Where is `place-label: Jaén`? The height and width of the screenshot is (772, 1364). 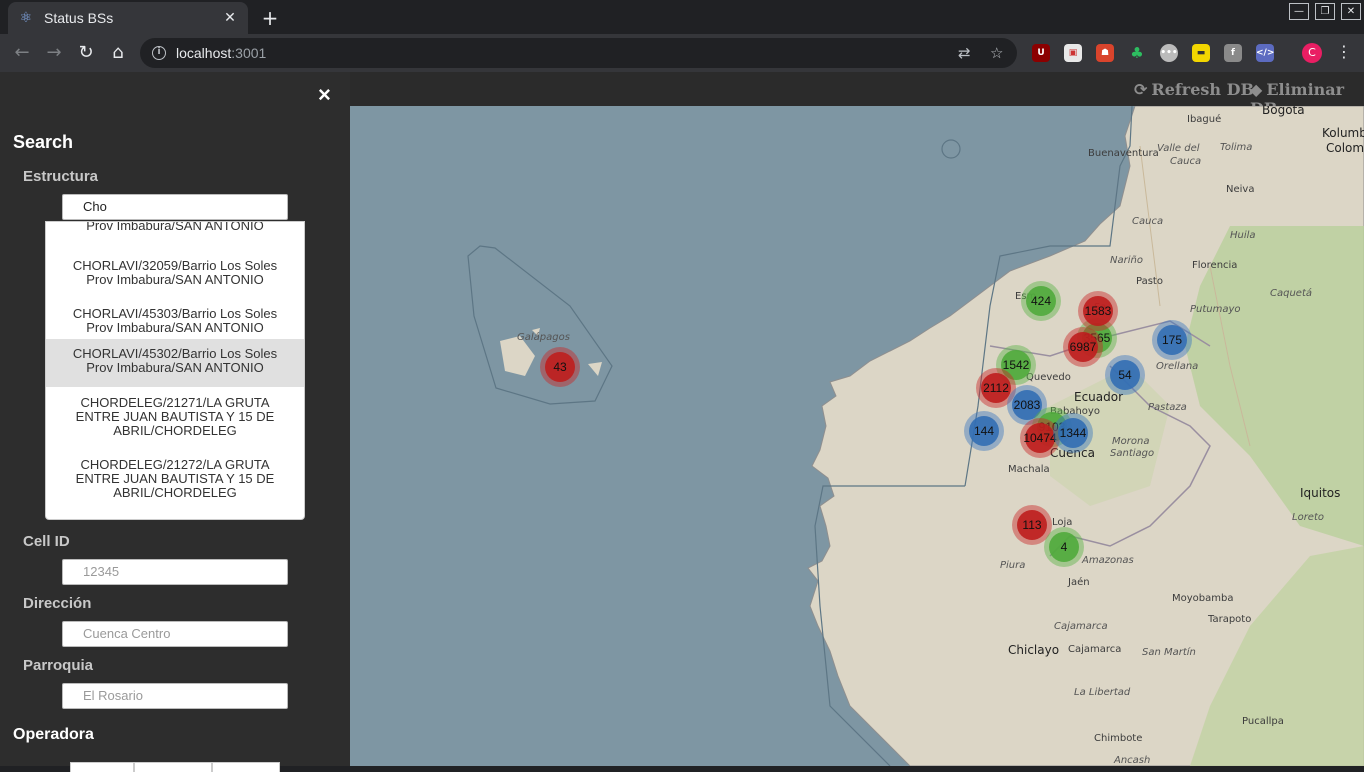 place-label: Jaén is located at coordinates (1079, 582).